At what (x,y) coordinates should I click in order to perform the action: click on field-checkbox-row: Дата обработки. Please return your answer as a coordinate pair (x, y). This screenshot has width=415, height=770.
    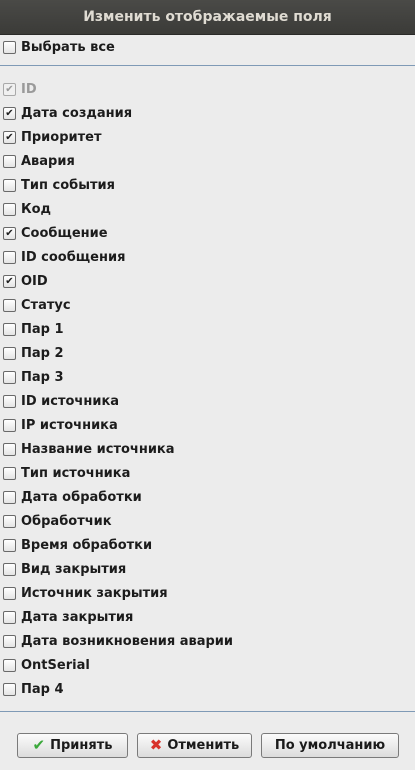
    Looking at the image, I should click on (72, 497).